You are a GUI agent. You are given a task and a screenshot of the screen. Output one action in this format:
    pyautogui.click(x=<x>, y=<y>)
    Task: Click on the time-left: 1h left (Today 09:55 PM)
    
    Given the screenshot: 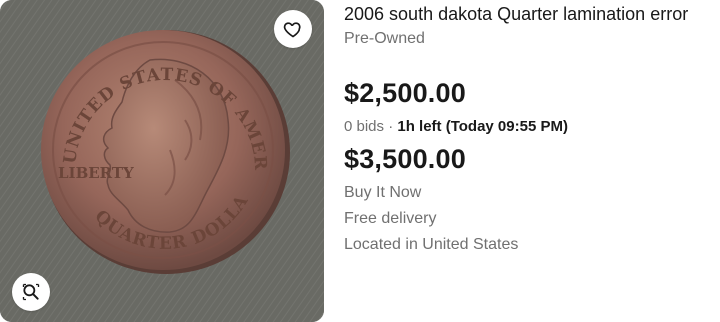 What is the action you would take?
    pyautogui.click(x=482, y=126)
    